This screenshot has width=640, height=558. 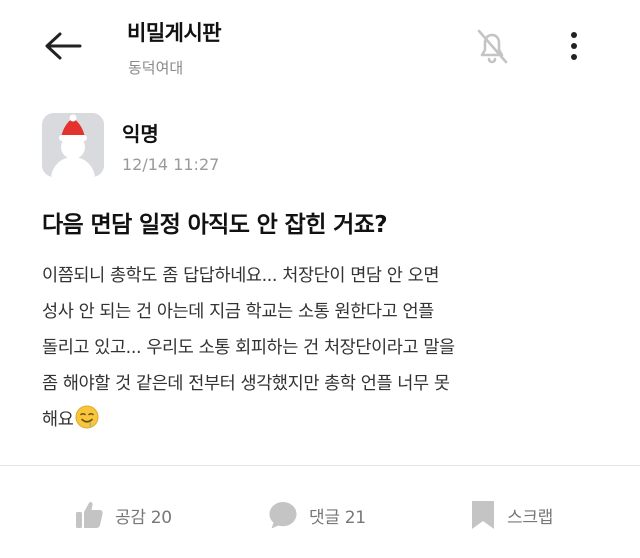 I want to click on back-arrow-icon, so click(x=63, y=46).